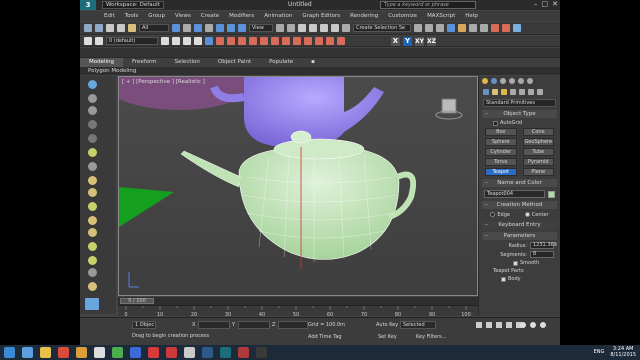 Image resolution: width=640 pixels, height=360 pixels. What do you see at coordinates (176, 41) in the screenshot?
I see `add-to-layer-icon` at bounding box center [176, 41].